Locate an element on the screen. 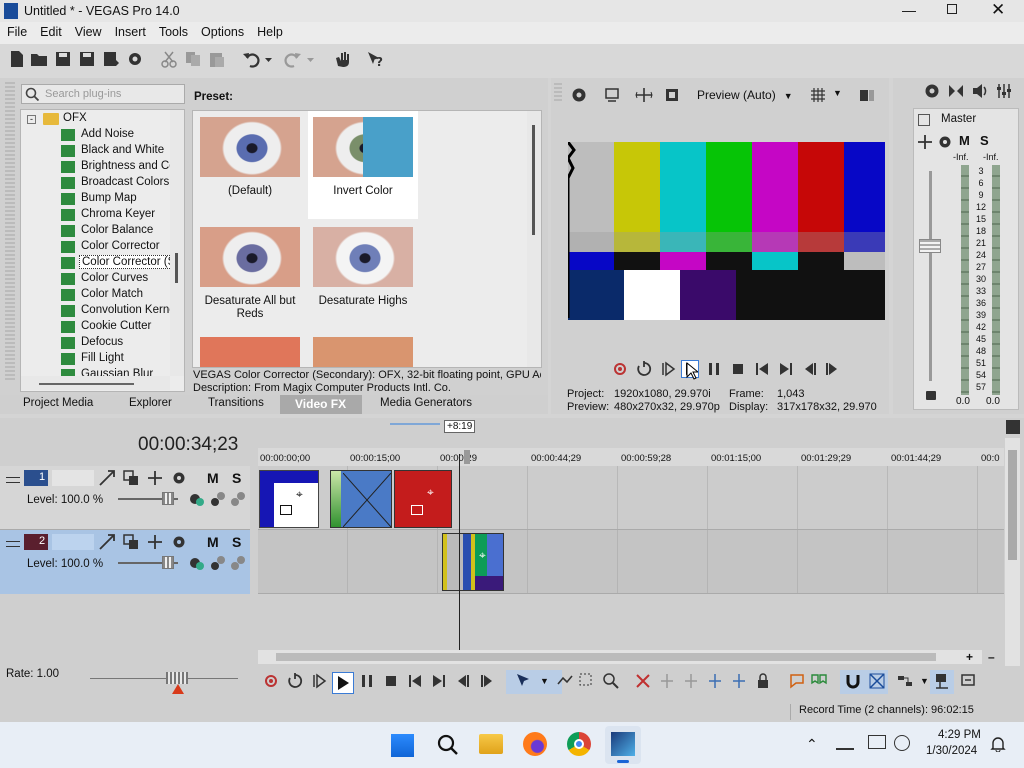 This screenshot has width=1024, height=768. plugin-item: Color Balance is located at coordinates (122, 231).